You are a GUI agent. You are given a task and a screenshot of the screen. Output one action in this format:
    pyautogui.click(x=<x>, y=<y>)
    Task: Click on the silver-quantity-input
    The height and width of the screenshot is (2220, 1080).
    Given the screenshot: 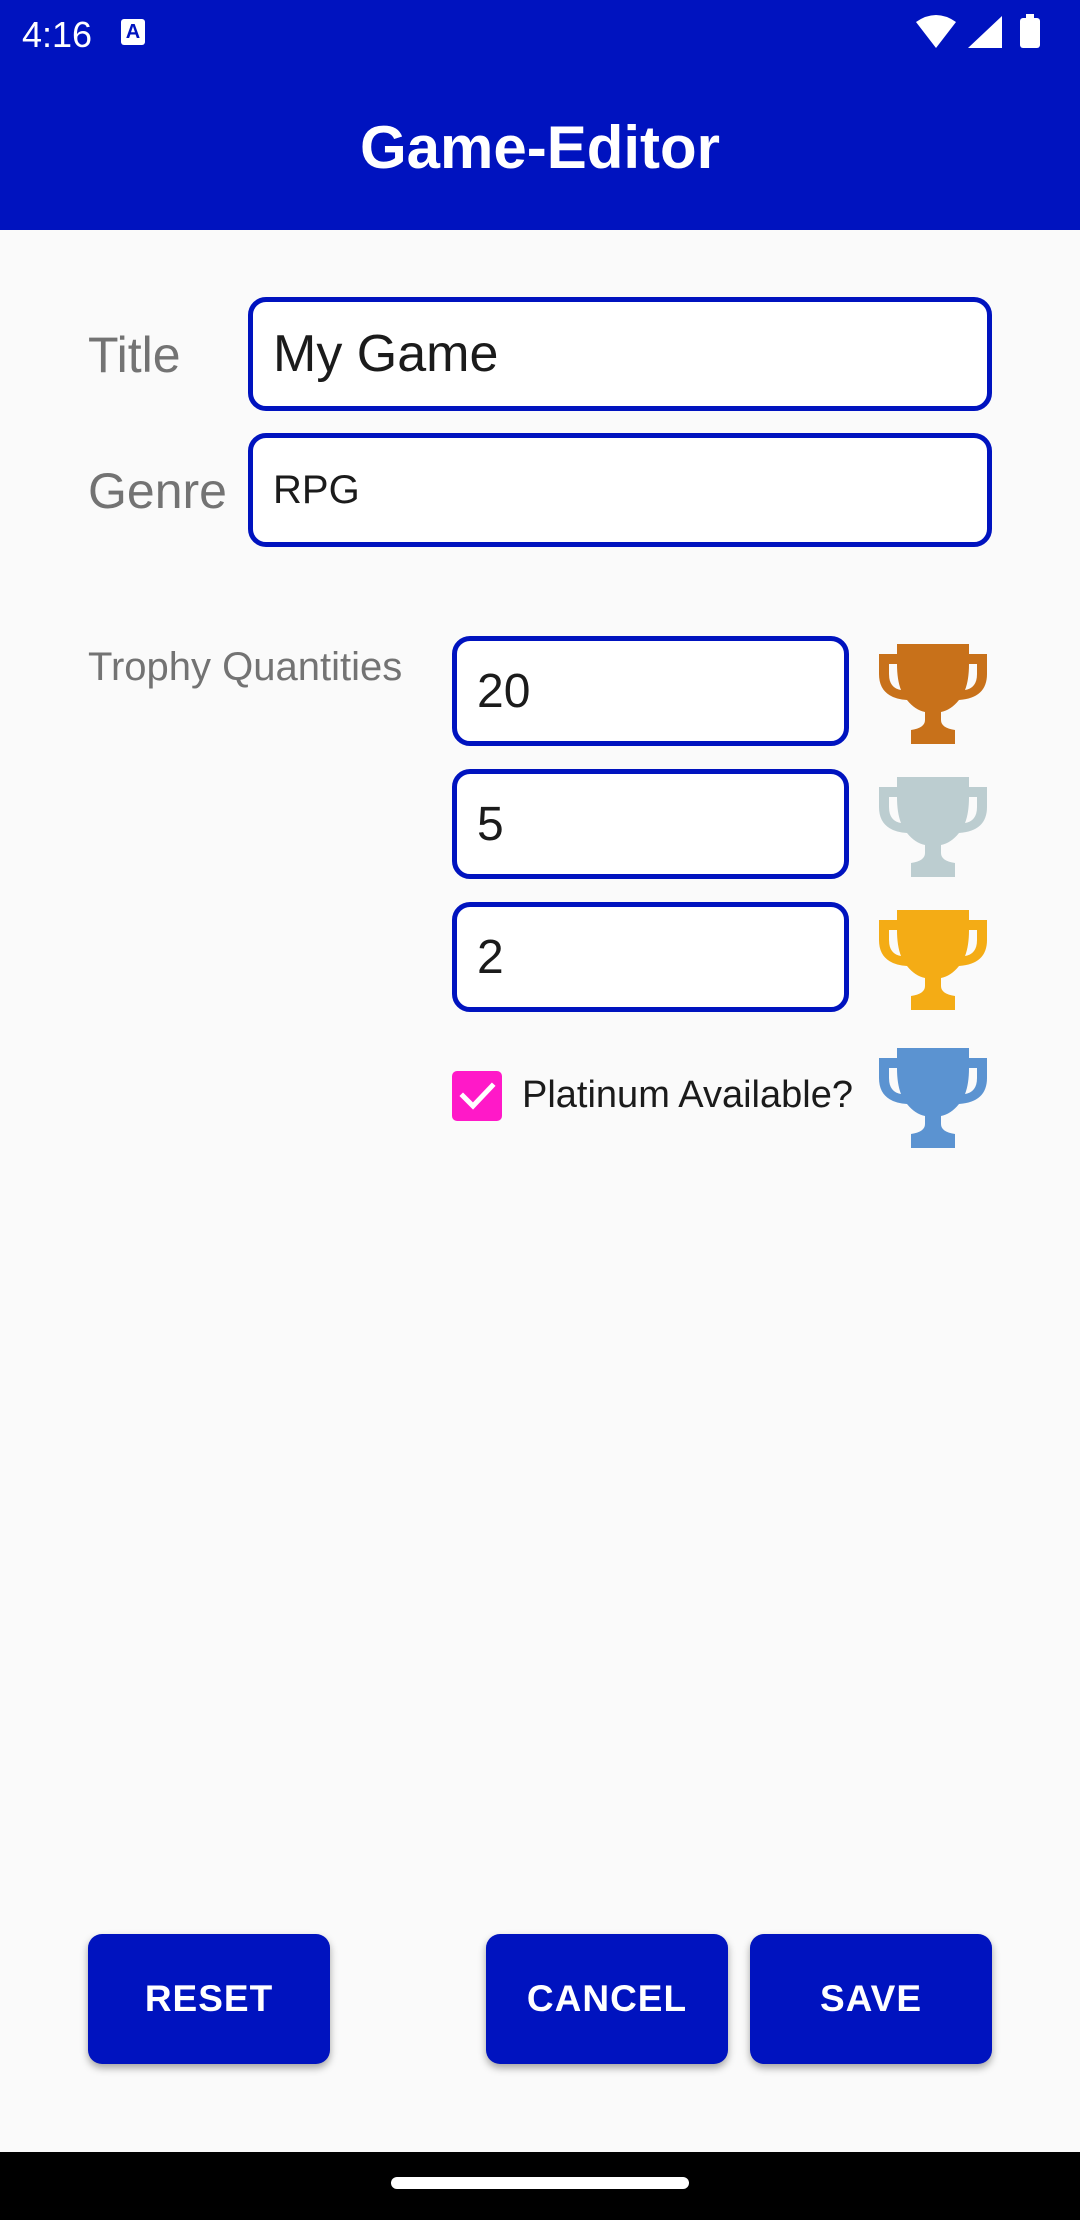 What is the action you would take?
    pyautogui.click(x=650, y=824)
    